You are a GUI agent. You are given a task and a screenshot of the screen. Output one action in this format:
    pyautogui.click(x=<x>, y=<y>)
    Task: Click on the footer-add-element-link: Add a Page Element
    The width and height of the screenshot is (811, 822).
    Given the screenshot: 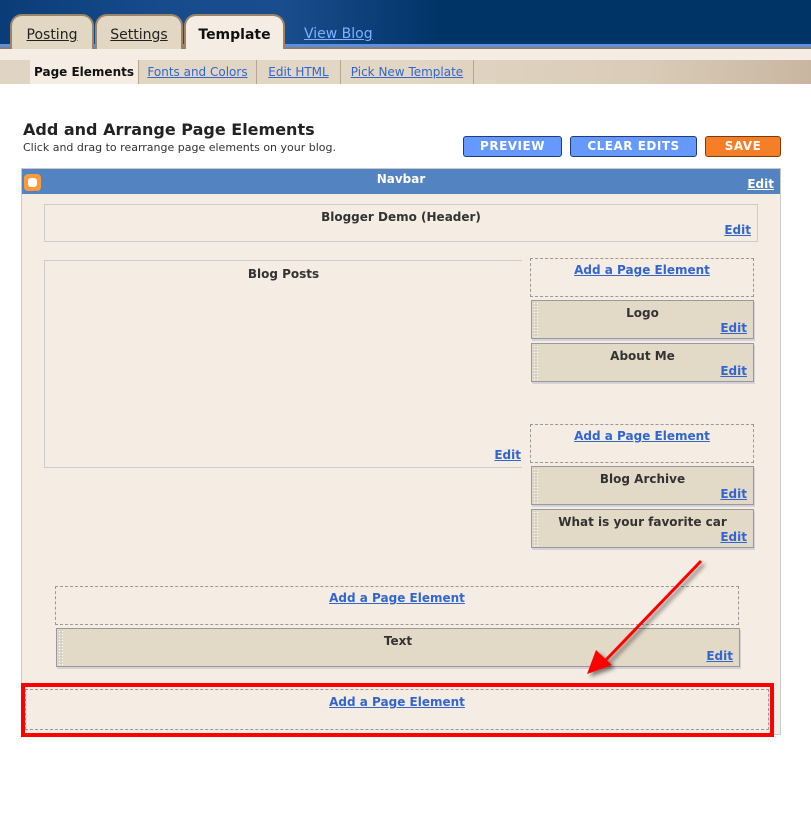 What is the action you would take?
    pyautogui.click(x=397, y=598)
    